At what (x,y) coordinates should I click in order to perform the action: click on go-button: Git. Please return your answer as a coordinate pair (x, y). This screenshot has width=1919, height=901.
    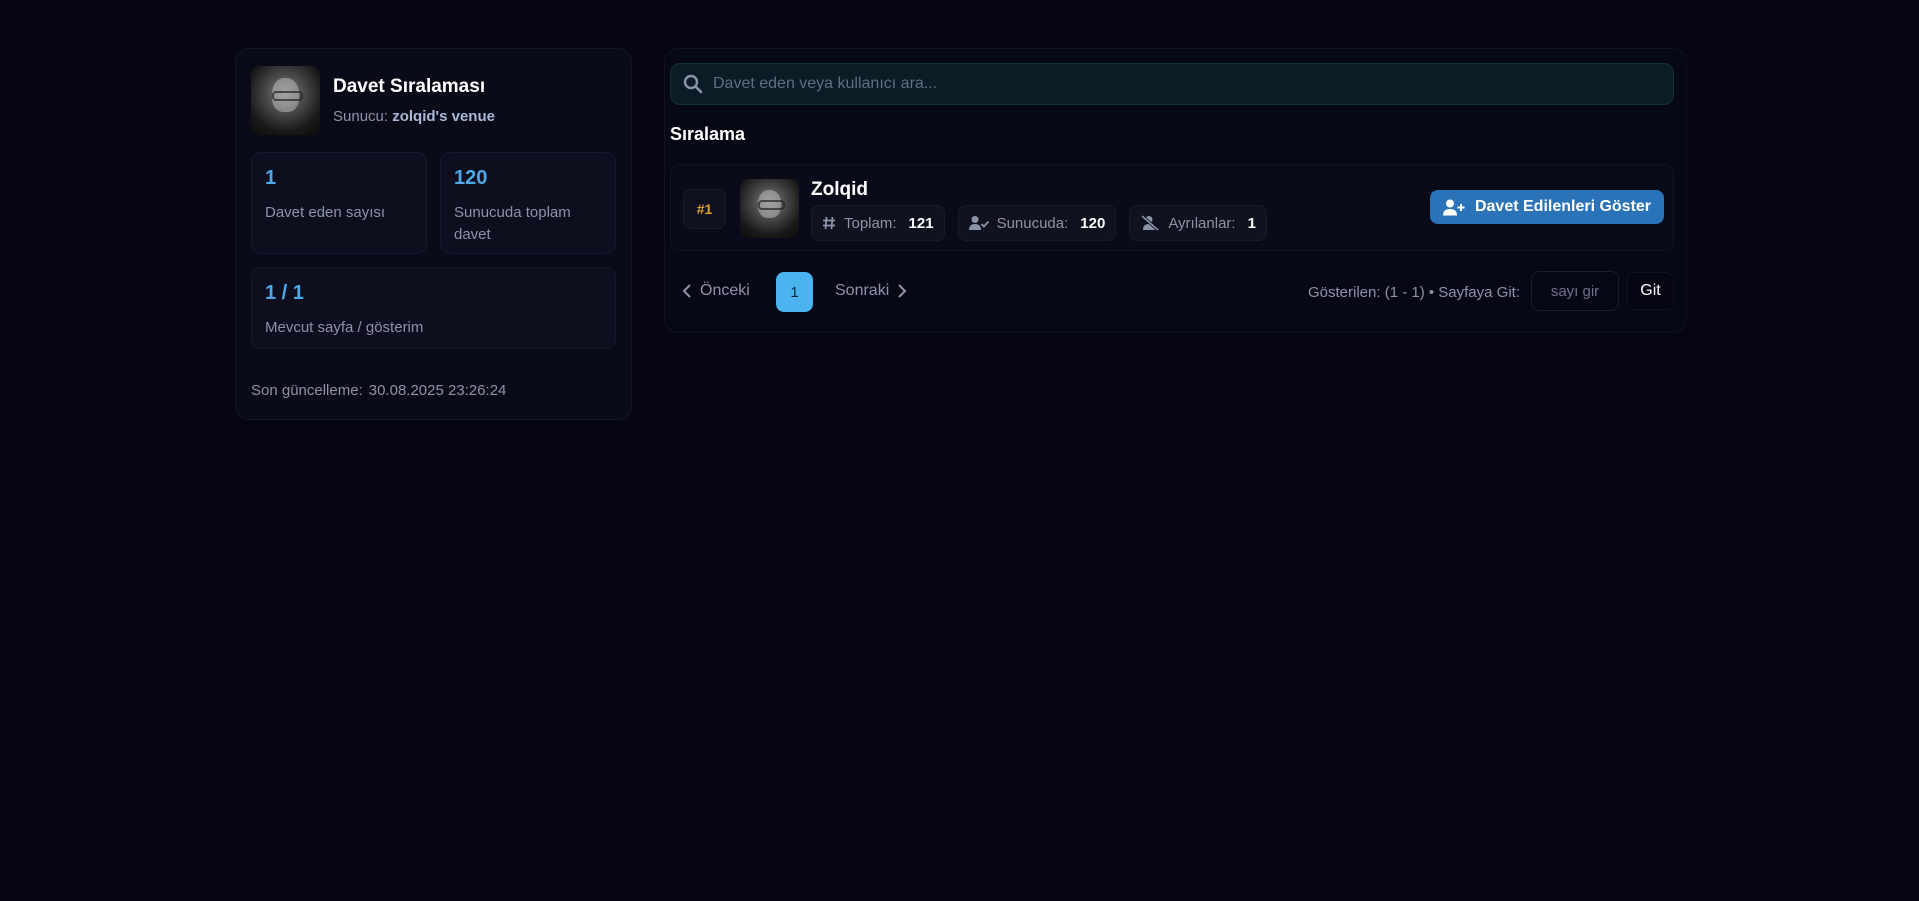
    Looking at the image, I should click on (1650, 291).